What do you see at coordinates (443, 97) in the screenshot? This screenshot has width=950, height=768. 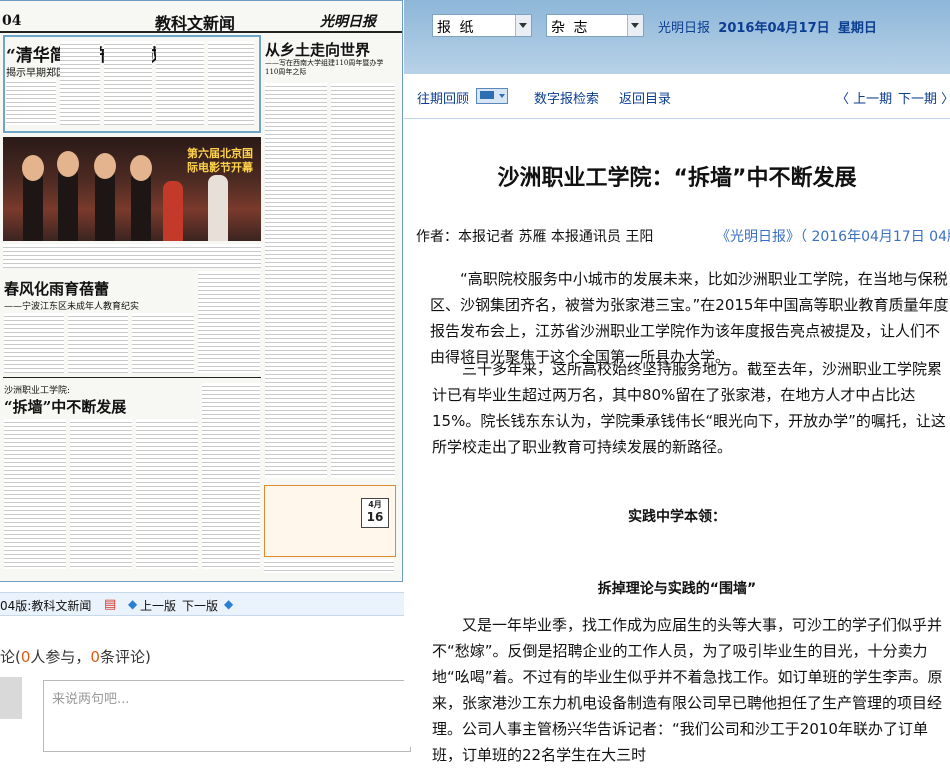 I see `archive-link: 往期回顾` at bounding box center [443, 97].